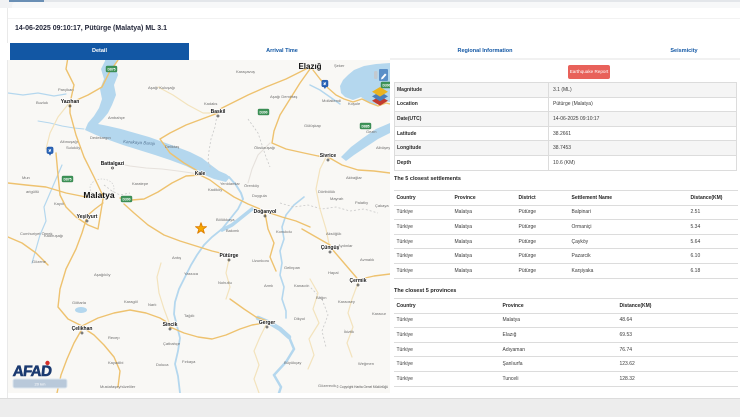 The image size is (740, 417). What do you see at coordinates (309, 66) in the screenshot?
I see `svg-text: Elazığ` at bounding box center [309, 66].